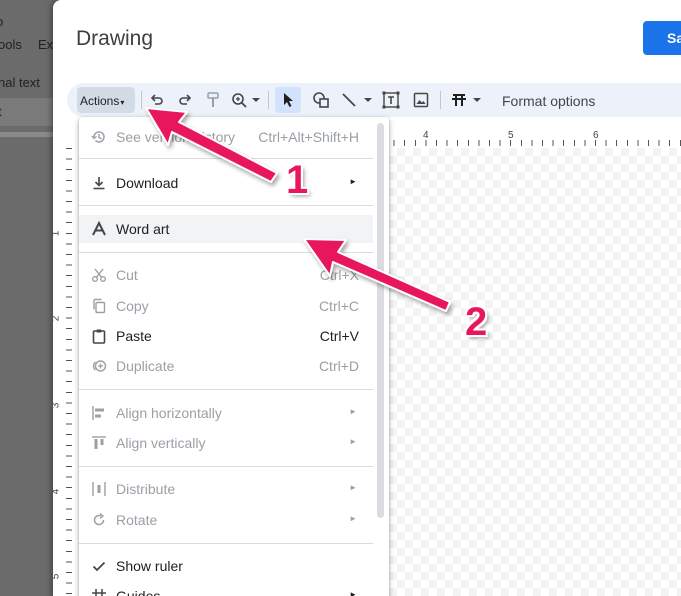 The image size is (681, 596). I want to click on shape-icon, so click(321, 100).